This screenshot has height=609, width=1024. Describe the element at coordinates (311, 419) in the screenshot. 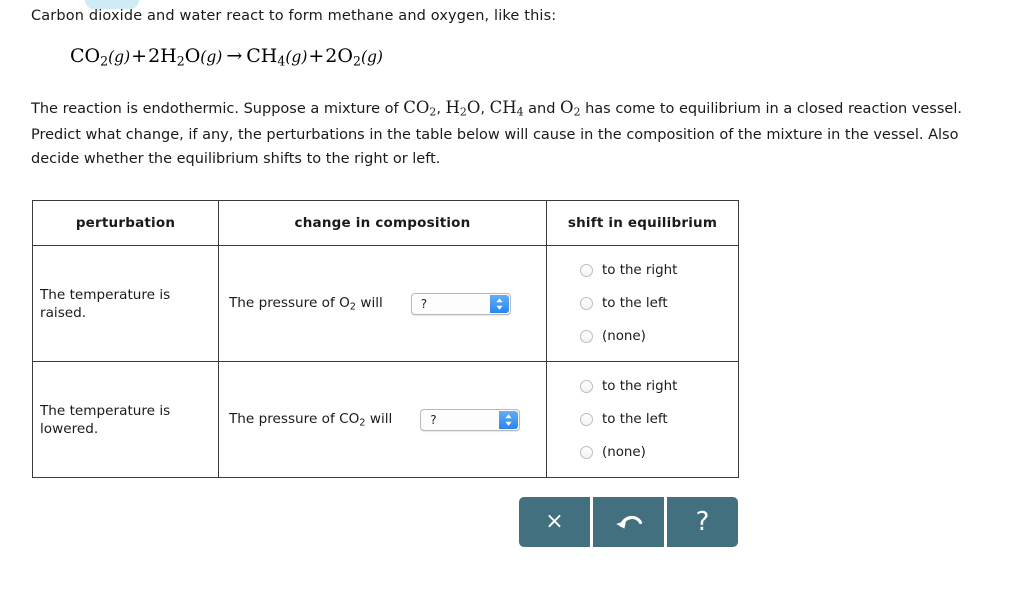

I see `change-label-2: The pressure of CO2 will` at that location.